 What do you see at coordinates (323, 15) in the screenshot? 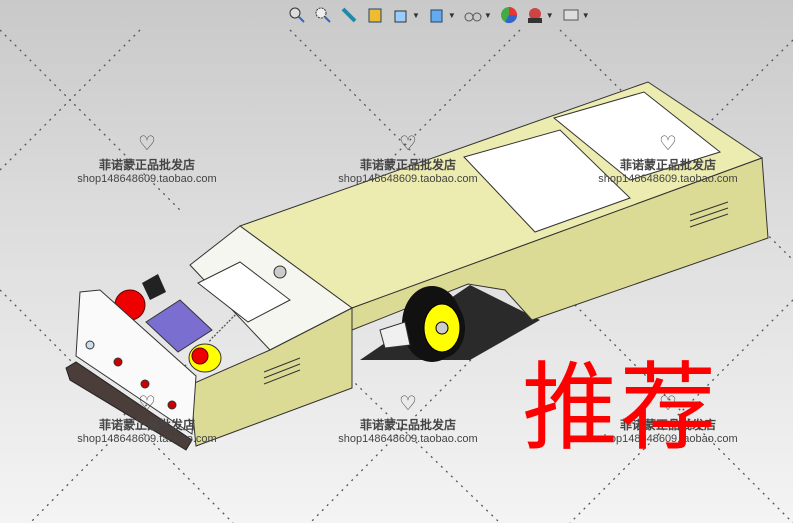
I see `zoom-to-area-icon` at bounding box center [323, 15].